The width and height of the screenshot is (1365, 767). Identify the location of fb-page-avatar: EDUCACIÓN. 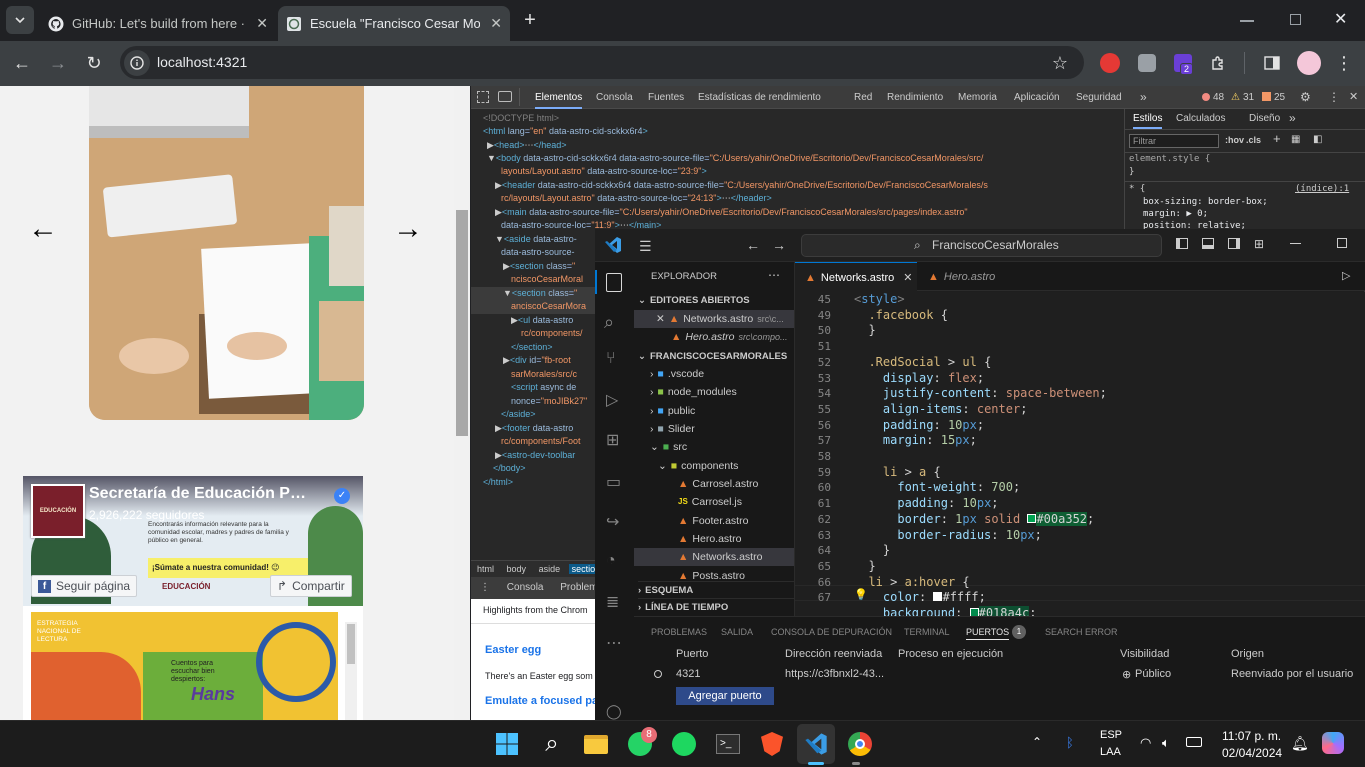
(58, 511).